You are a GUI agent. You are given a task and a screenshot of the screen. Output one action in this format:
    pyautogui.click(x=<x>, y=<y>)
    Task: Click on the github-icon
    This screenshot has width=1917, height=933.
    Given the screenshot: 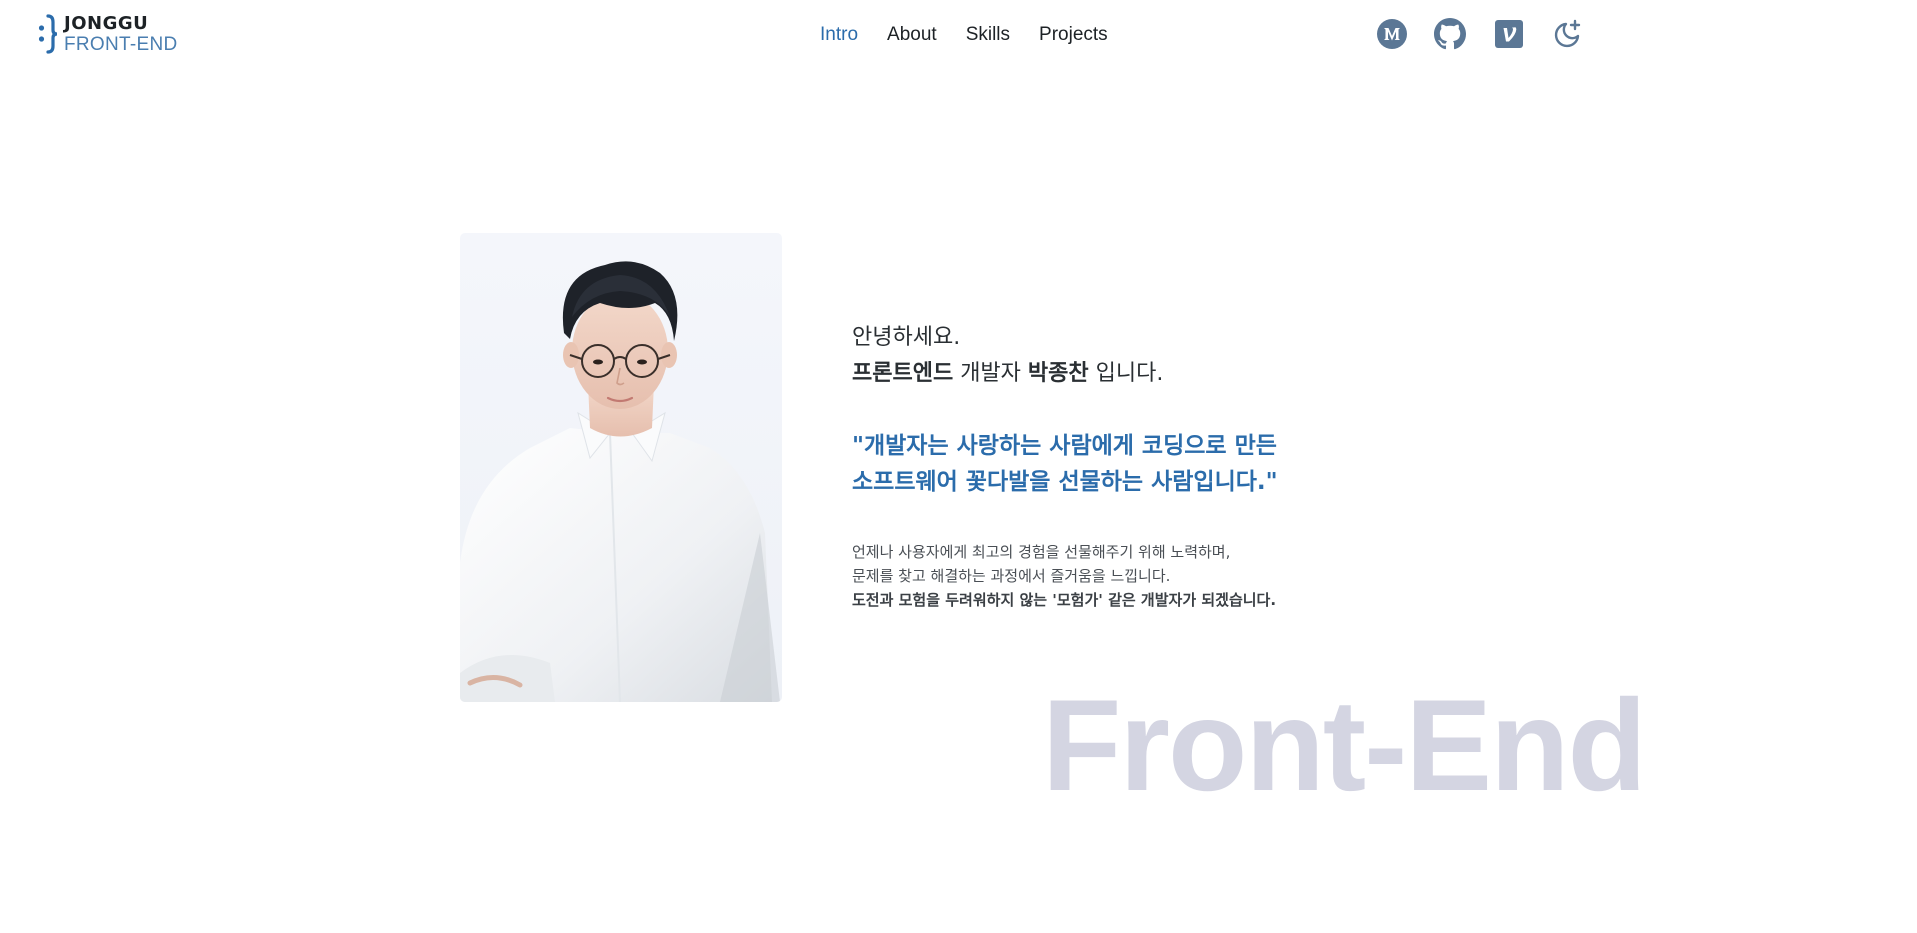 What is the action you would take?
    pyautogui.click(x=1450, y=34)
    